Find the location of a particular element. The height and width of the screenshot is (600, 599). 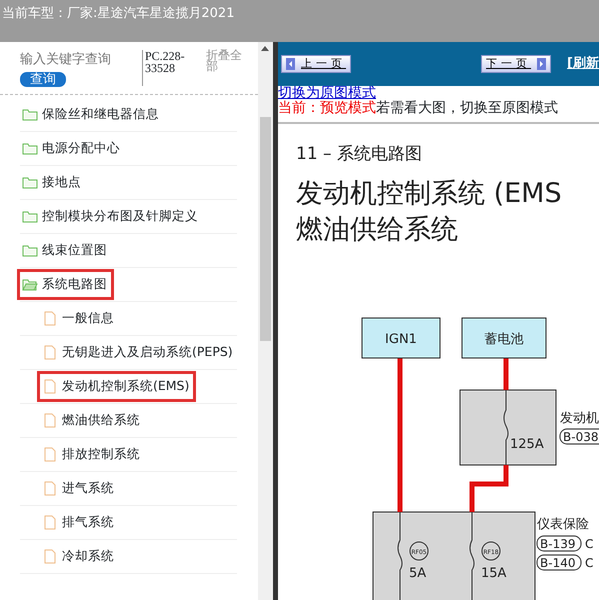

fuse-rating: 125A is located at coordinates (527, 444).